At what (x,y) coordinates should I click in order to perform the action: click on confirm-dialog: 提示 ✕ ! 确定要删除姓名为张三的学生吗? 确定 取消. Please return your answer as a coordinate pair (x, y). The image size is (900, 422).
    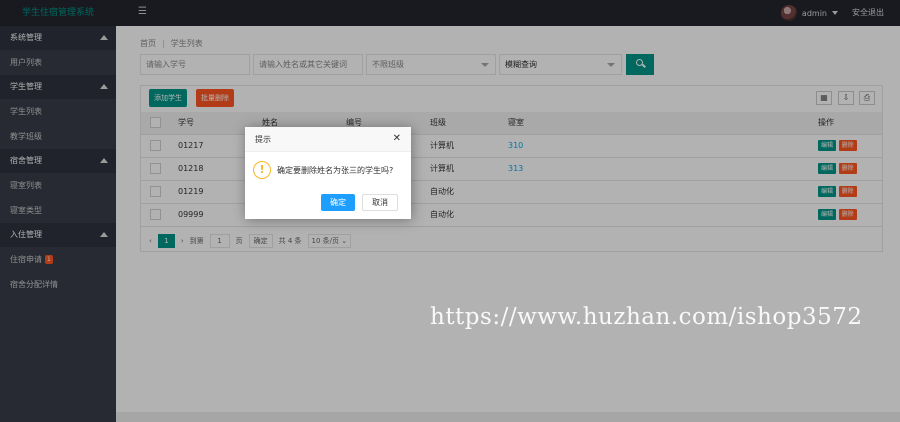
    Looking at the image, I should click on (328, 173).